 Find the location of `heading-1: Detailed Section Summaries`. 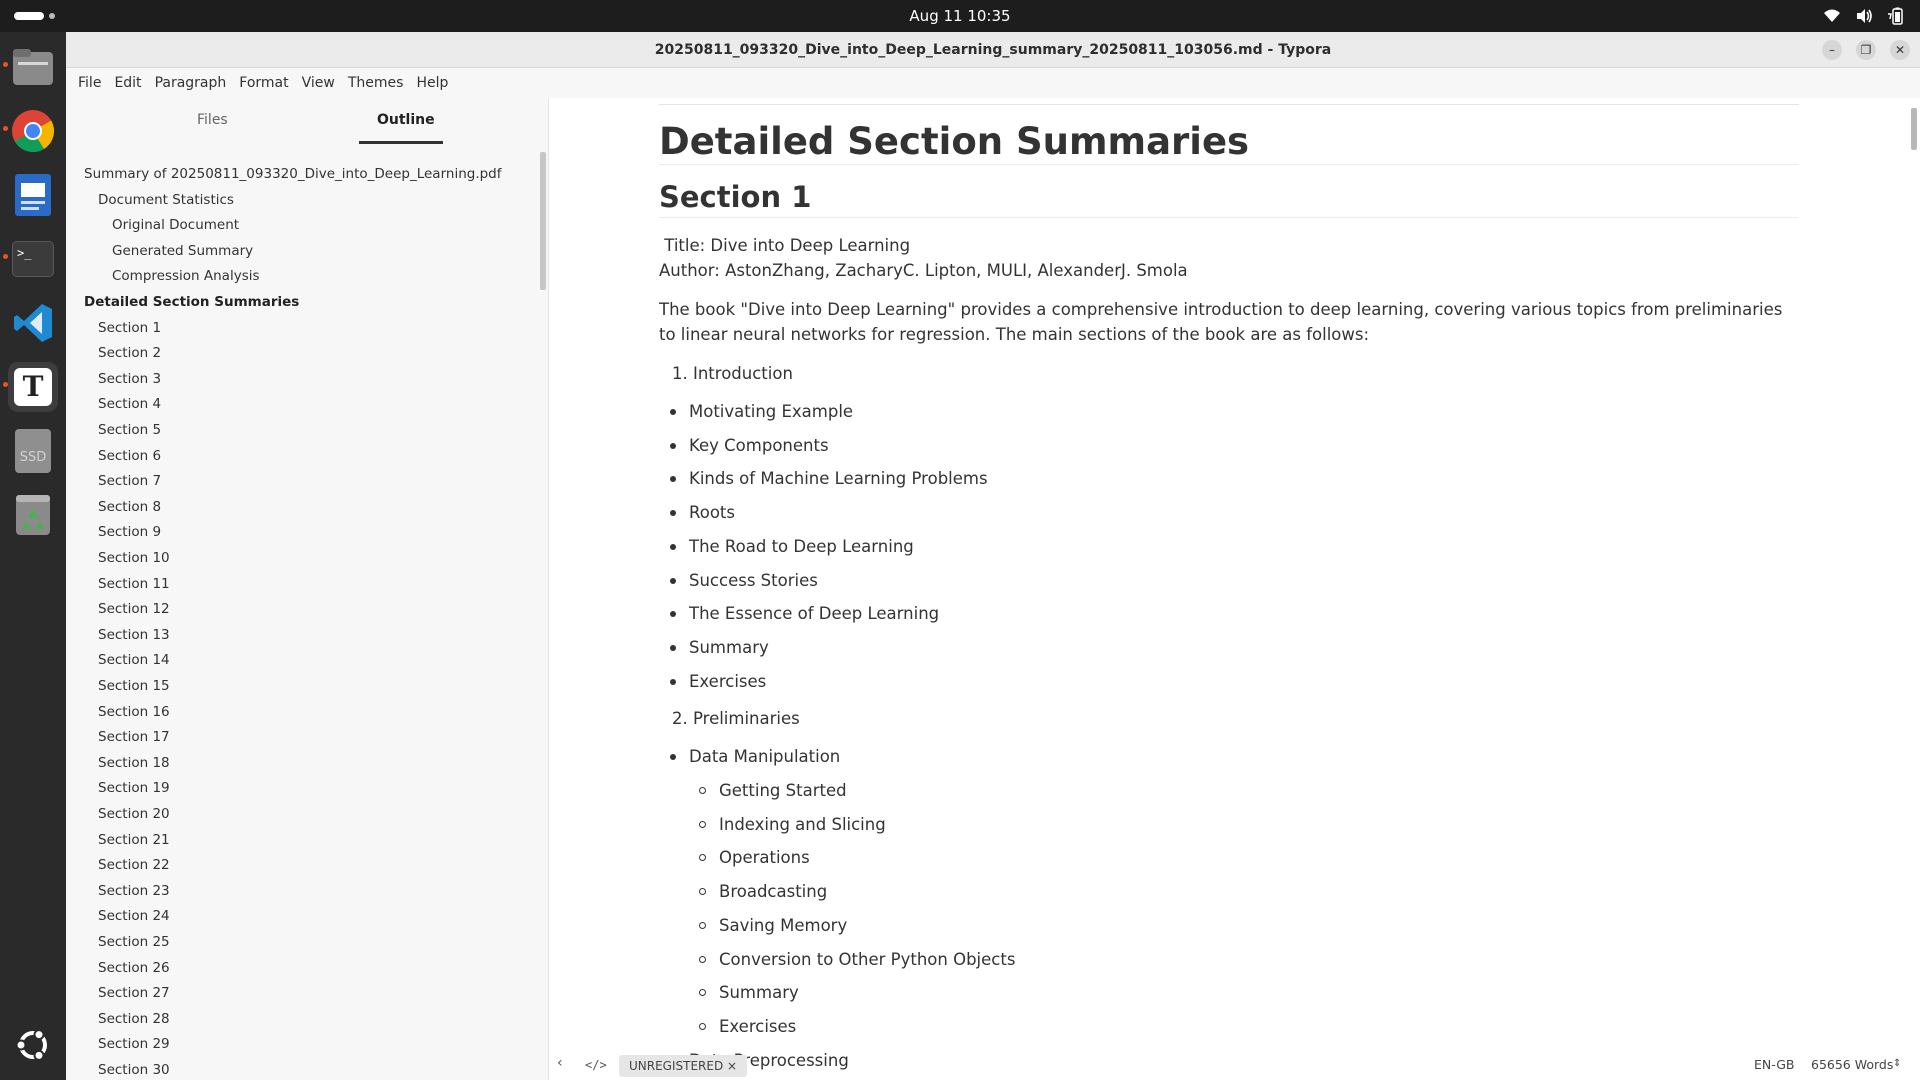

heading-1: Detailed Section Summaries is located at coordinates (954, 141).